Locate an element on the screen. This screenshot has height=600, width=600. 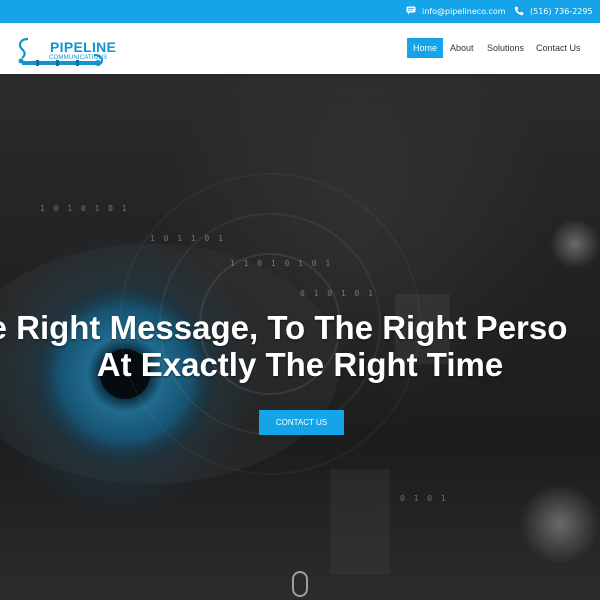
logo-title: PIPELINE is located at coordinates (83, 47).